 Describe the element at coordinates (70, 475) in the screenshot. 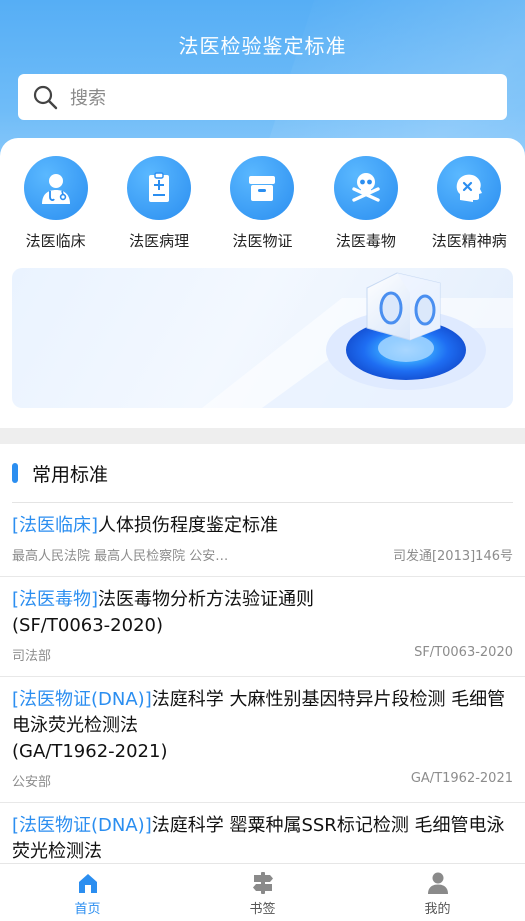

I see `section-title: 常用标准` at that location.